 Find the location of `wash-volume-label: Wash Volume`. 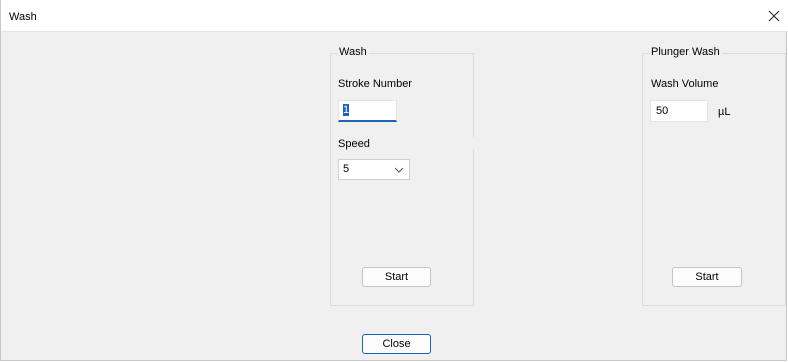

wash-volume-label: Wash Volume is located at coordinates (685, 84).